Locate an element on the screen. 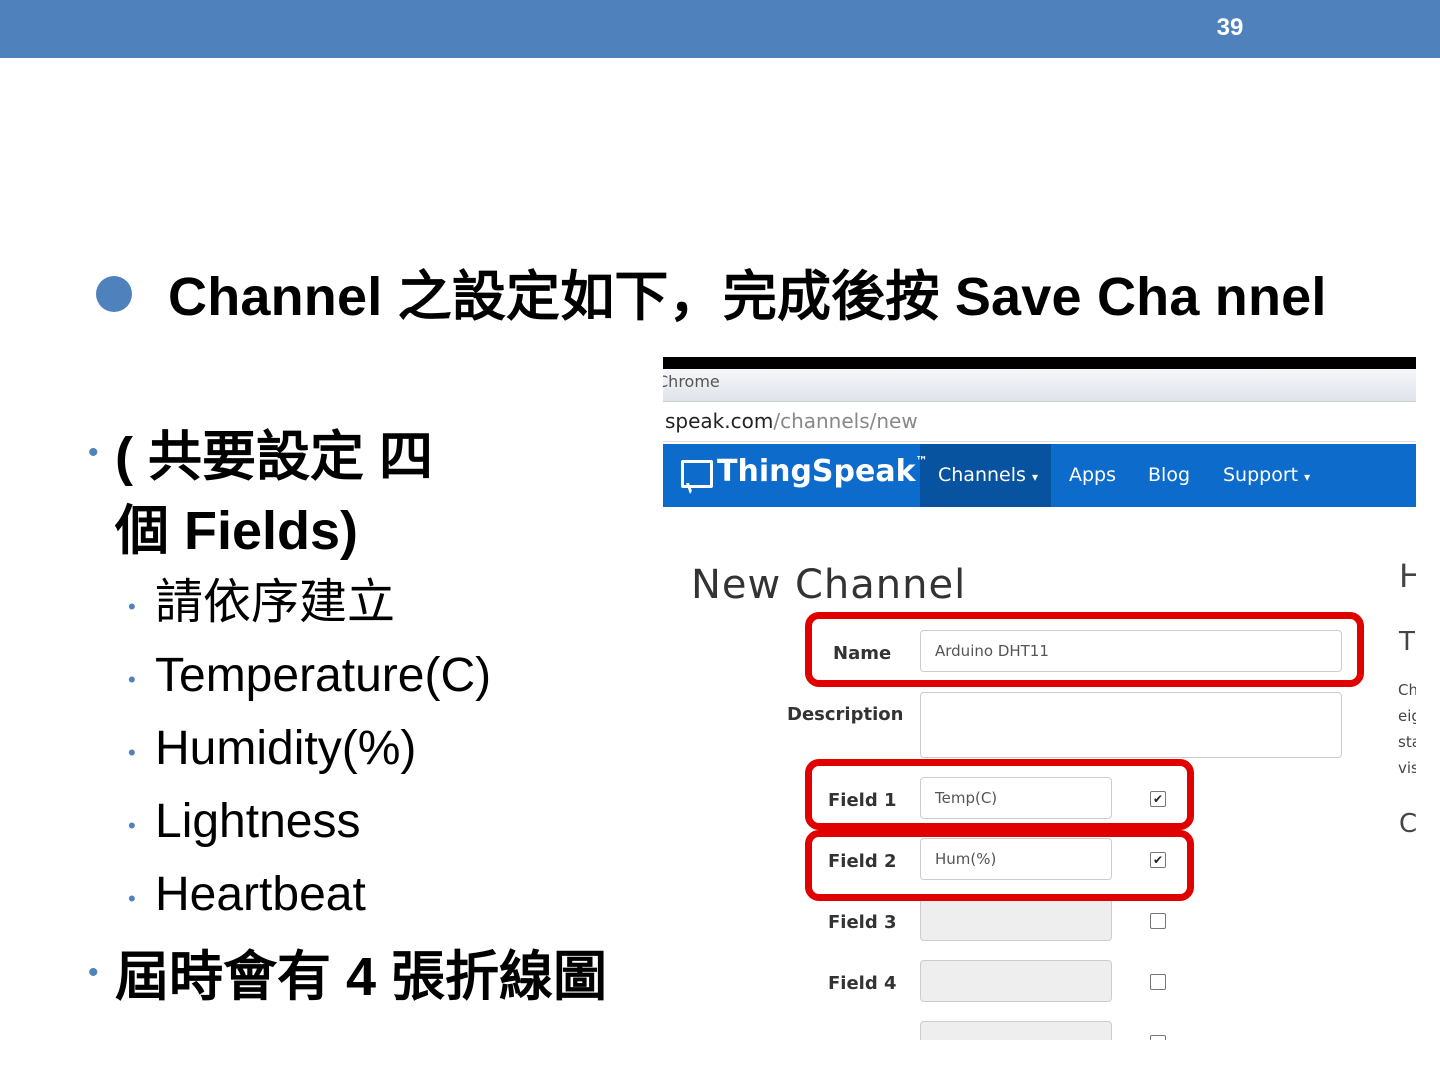  page-number: 39 is located at coordinates (1230, 27).